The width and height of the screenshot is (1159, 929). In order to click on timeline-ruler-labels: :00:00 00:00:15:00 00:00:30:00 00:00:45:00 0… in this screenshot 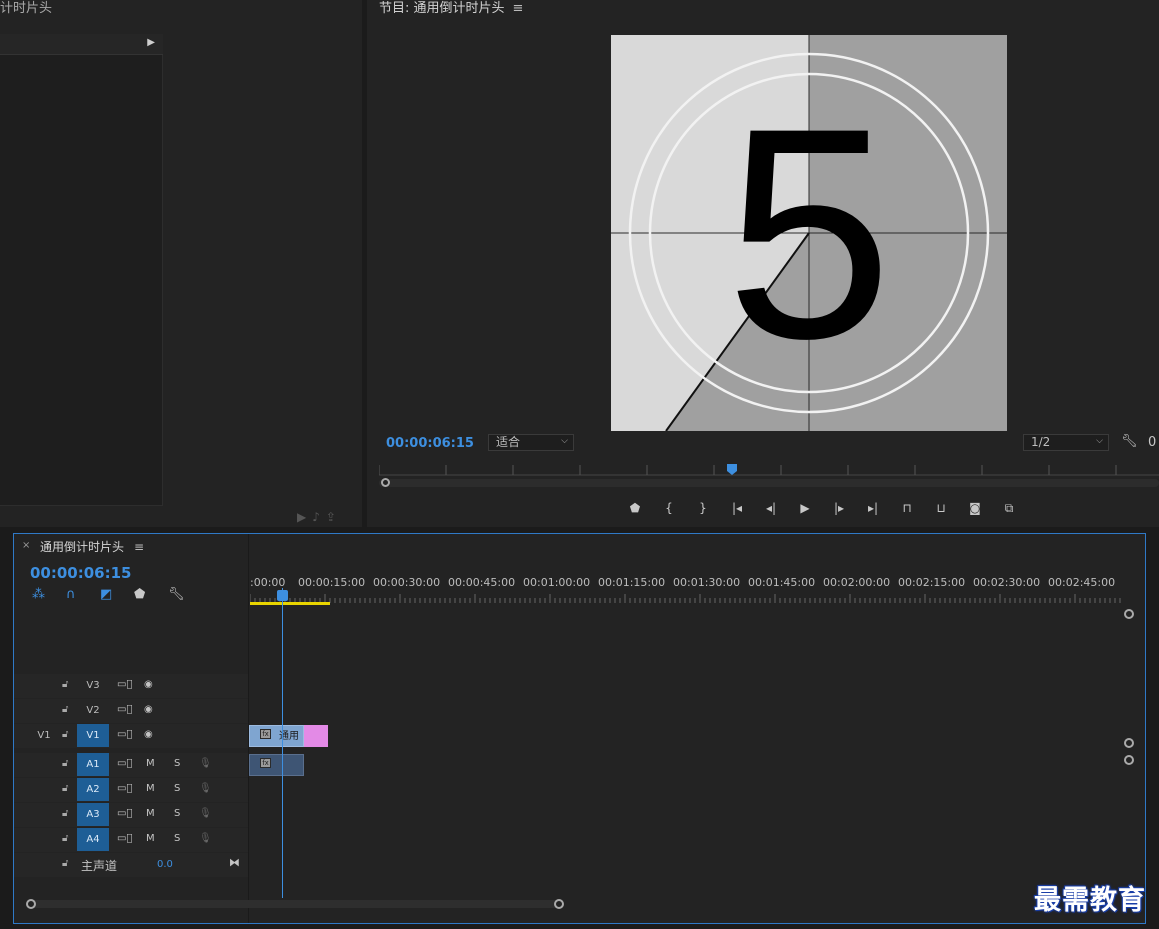, I will do `click(690, 584)`.